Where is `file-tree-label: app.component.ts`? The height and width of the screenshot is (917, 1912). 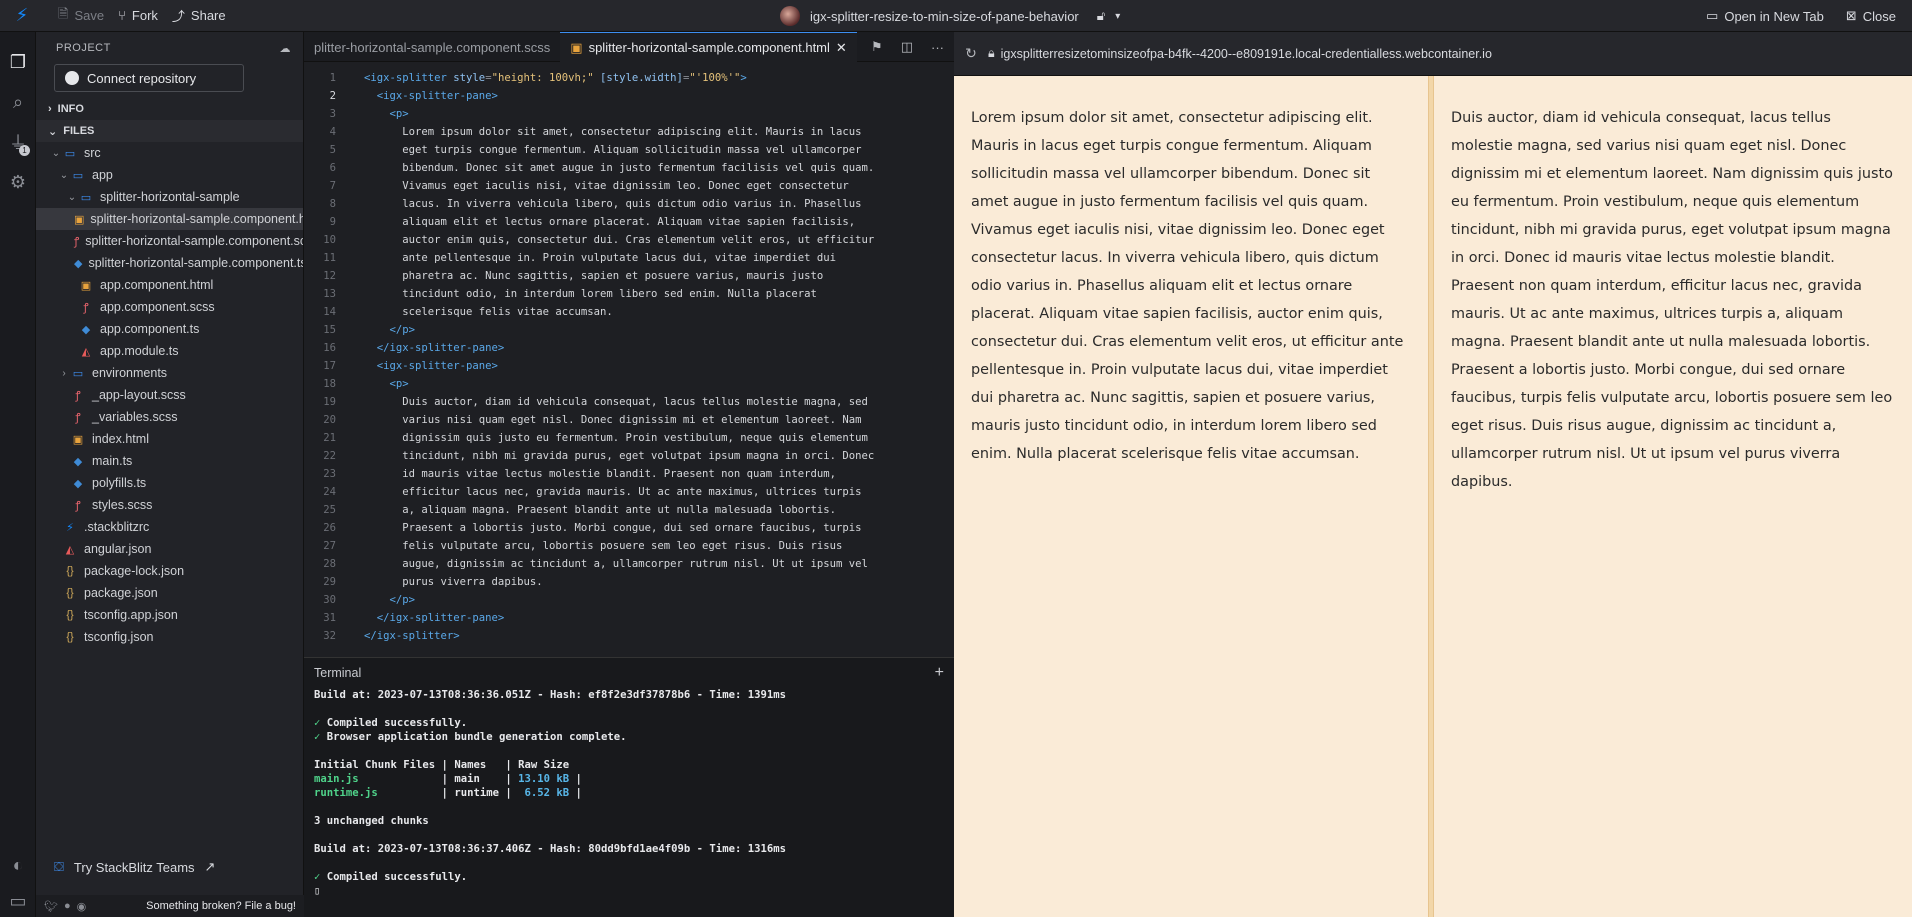 file-tree-label: app.component.ts is located at coordinates (150, 329).